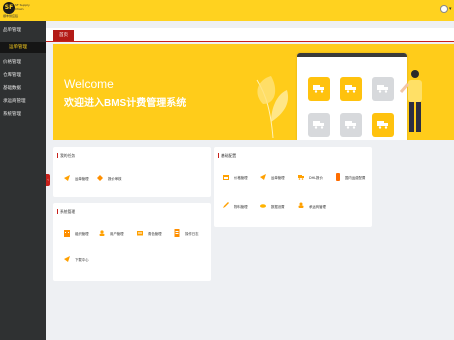  Describe the element at coordinates (125, 103) in the screenshot. I see `banner-subtitle: 欢迎进入BMS计费管理系统` at that location.